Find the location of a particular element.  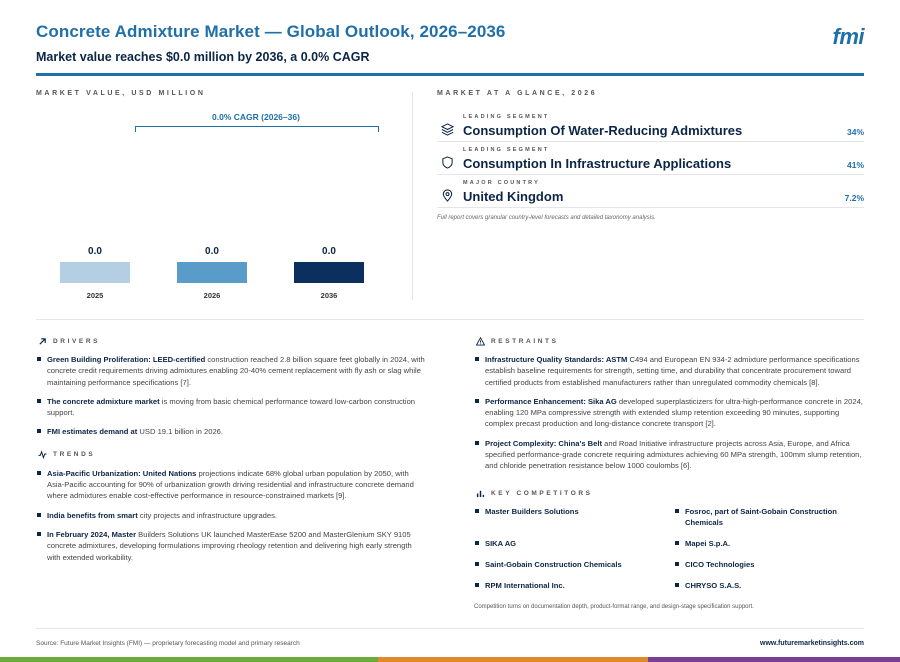

competitor-item: Master Builders Solutions is located at coordinates (564, 511).